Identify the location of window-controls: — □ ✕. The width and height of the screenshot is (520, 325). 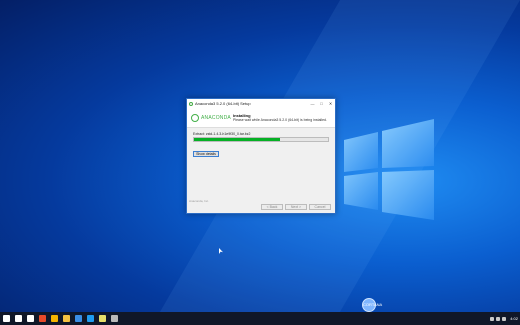
(321, 103).